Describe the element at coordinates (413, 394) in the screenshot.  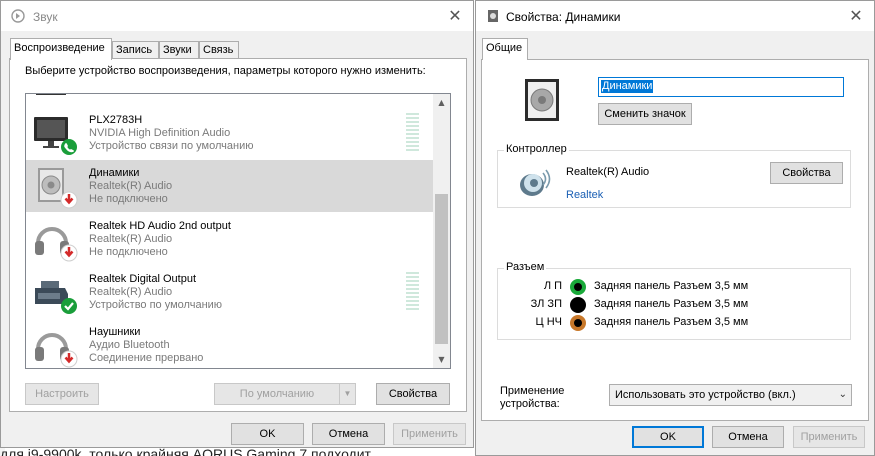
I see `properties-button: Свойства` at that location.